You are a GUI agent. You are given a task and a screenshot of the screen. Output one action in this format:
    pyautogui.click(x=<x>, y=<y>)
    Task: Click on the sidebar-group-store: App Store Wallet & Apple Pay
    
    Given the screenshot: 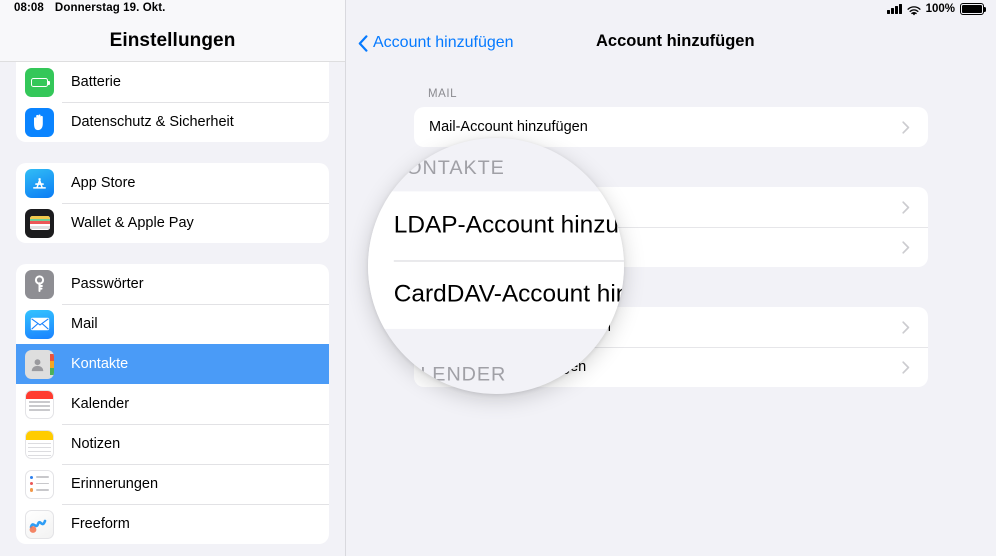 What is the action you would take?
    pyautogui.click(x=172, y=203)
    